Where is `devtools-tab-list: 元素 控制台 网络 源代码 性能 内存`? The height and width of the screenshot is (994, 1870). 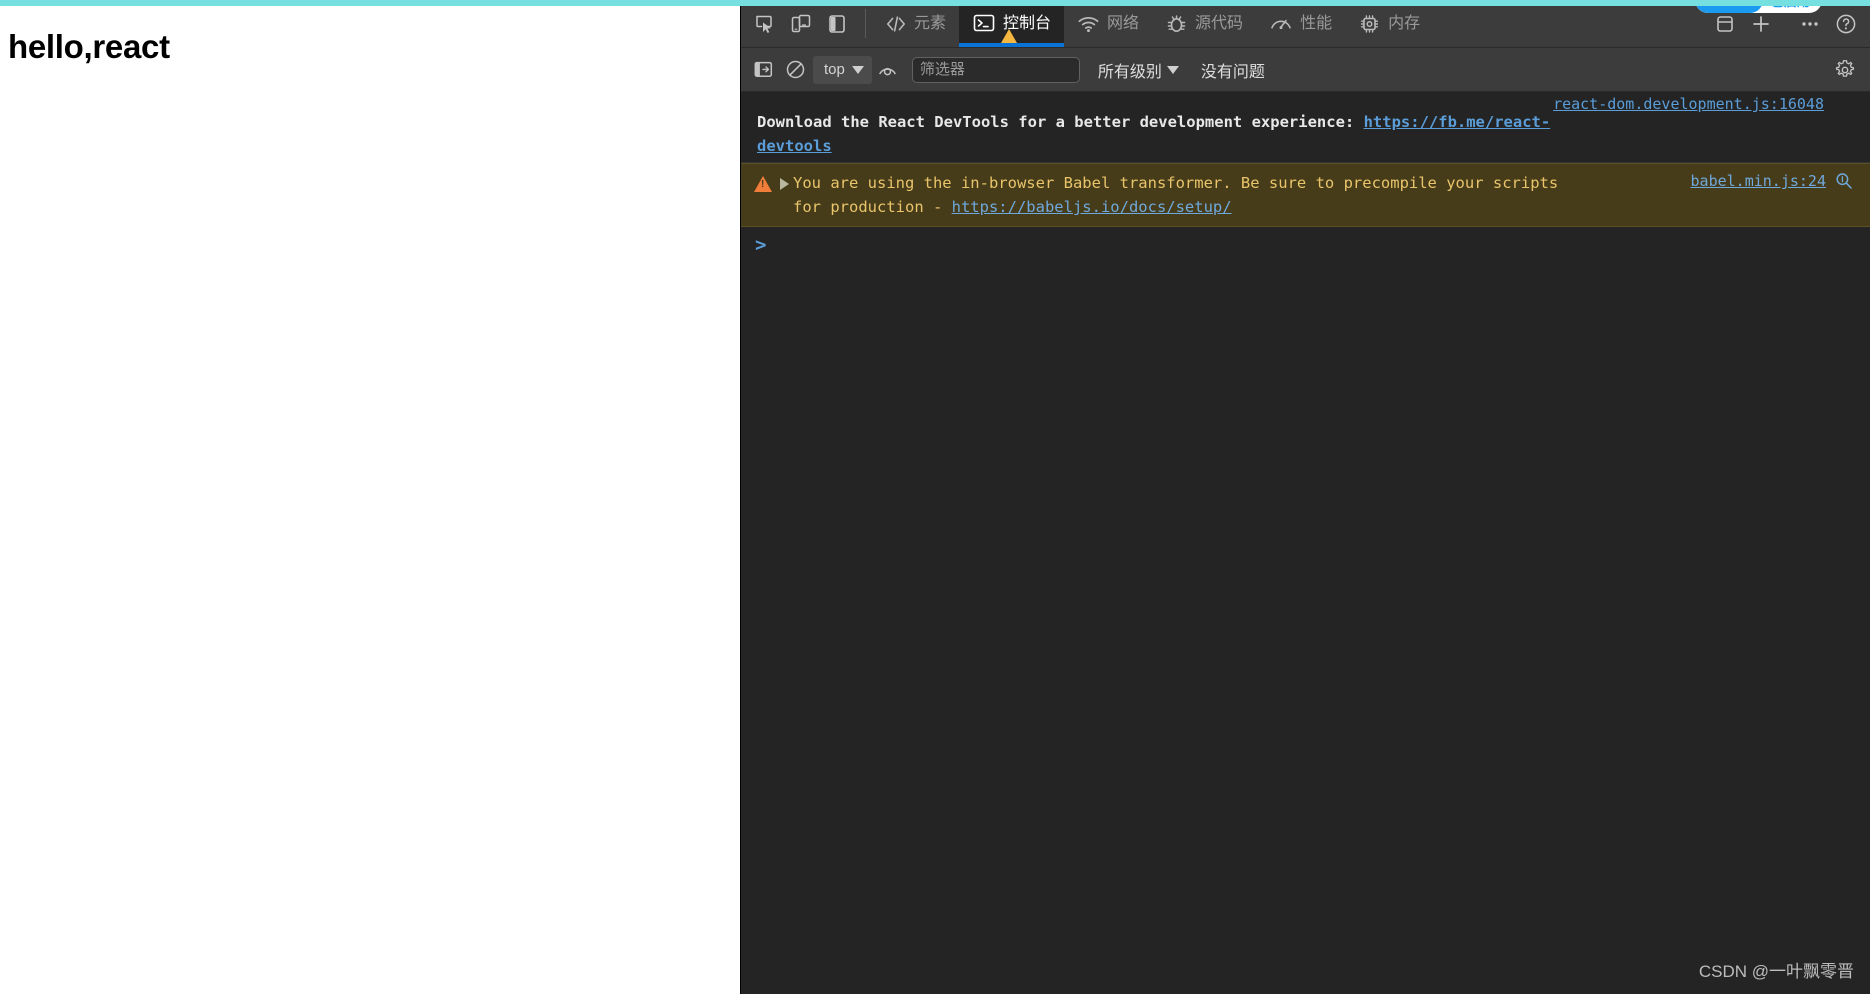 devtools-tab-list: 元素 控制台 网络 源代码 性能 内存 is located at coordinates (1289, 23).